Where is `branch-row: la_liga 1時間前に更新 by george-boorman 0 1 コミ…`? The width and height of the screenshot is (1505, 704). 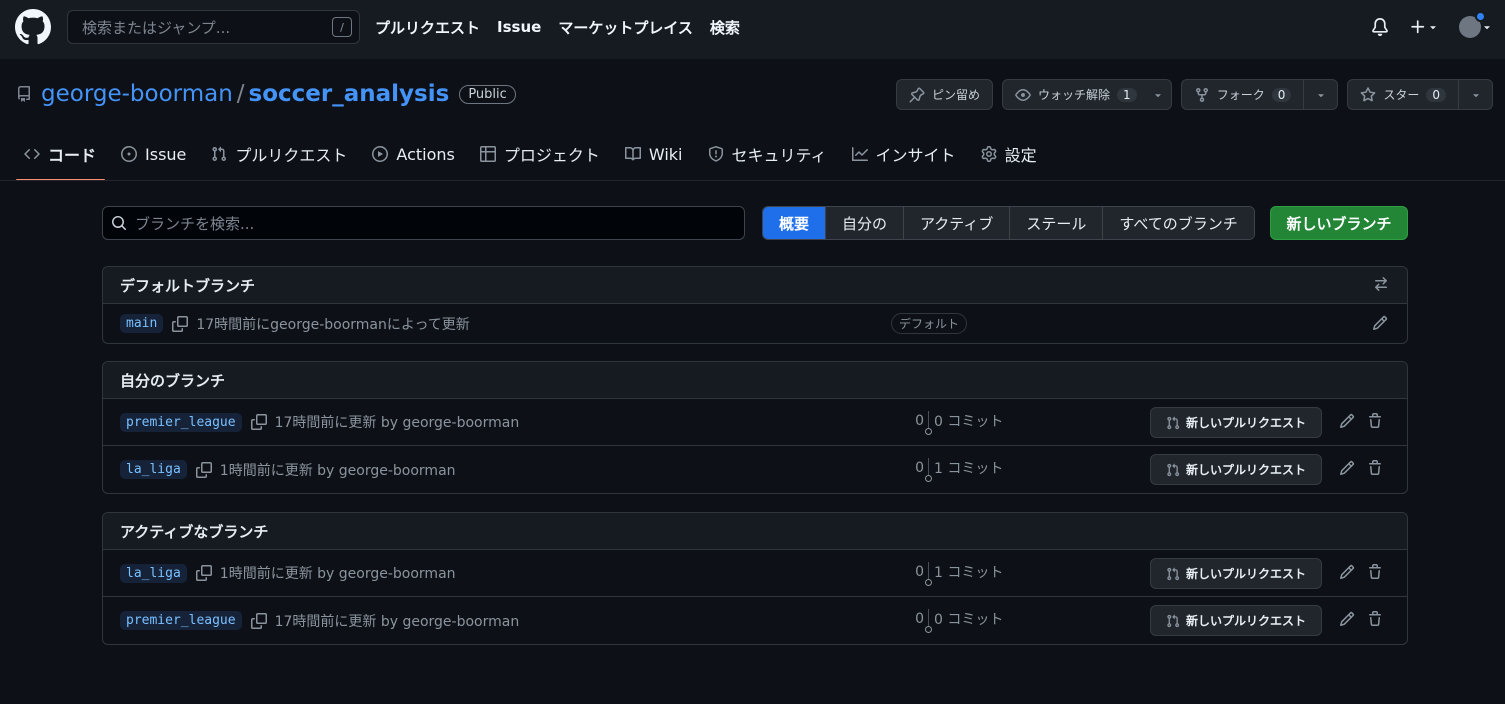
branch-row: la_liga 1時間前に更新 by george-boorman 0 1 コミ… is located at coordinates (755, 469).